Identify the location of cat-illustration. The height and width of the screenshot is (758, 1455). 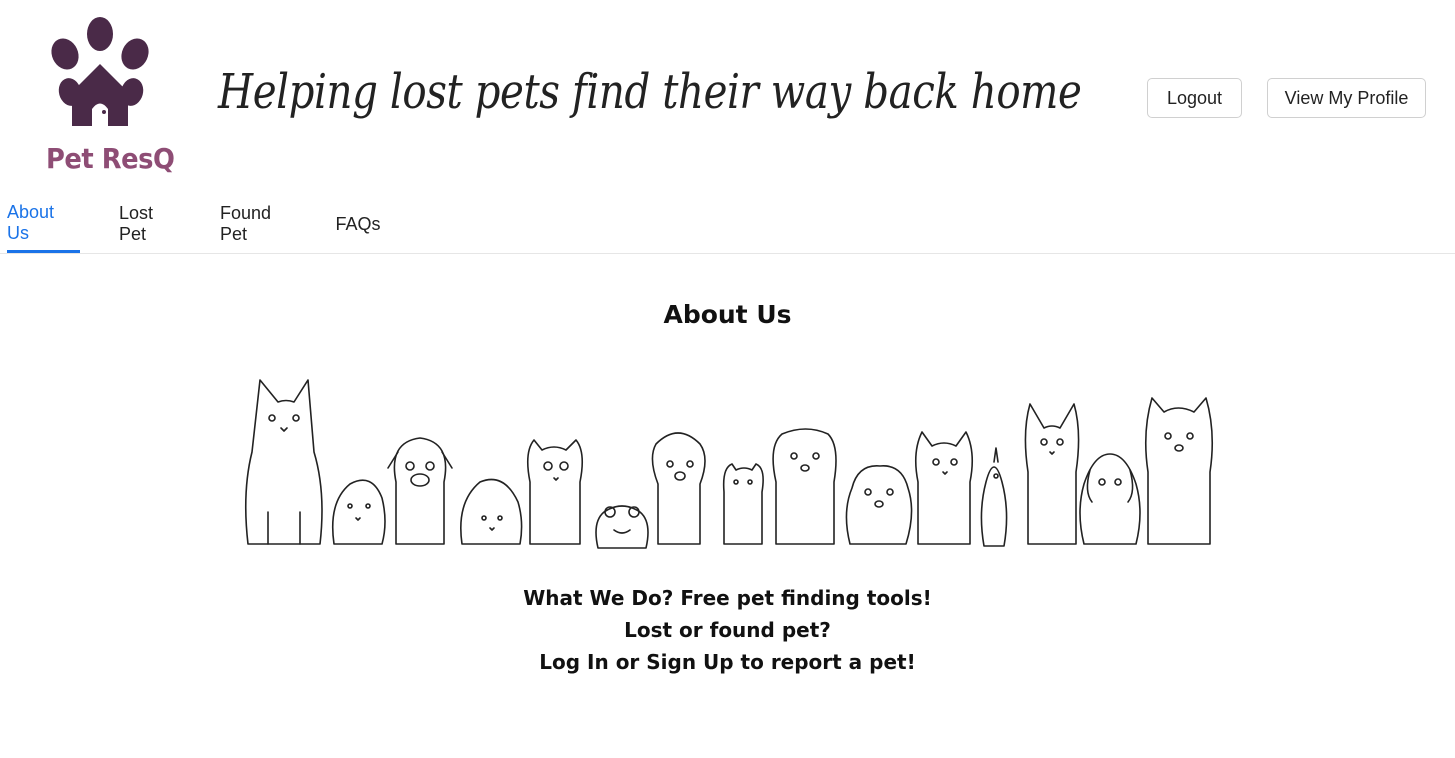
(283, 462).